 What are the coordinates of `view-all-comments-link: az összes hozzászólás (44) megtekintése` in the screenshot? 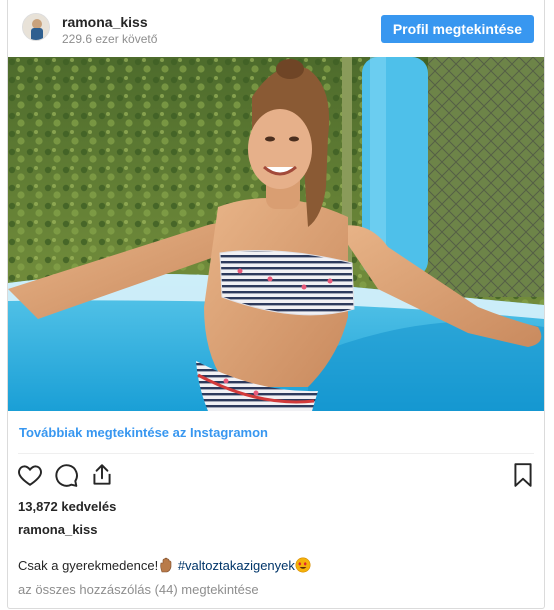 It's located at (138, 589).